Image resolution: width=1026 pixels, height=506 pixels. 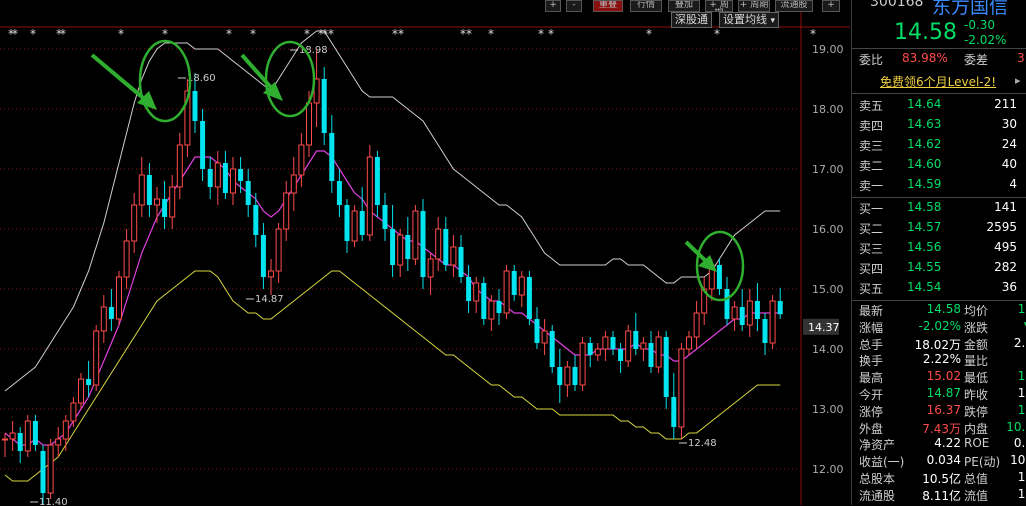 I want to click on level2-promo-link: 免费领6个月Level-2!, so click(x=938, y=81).